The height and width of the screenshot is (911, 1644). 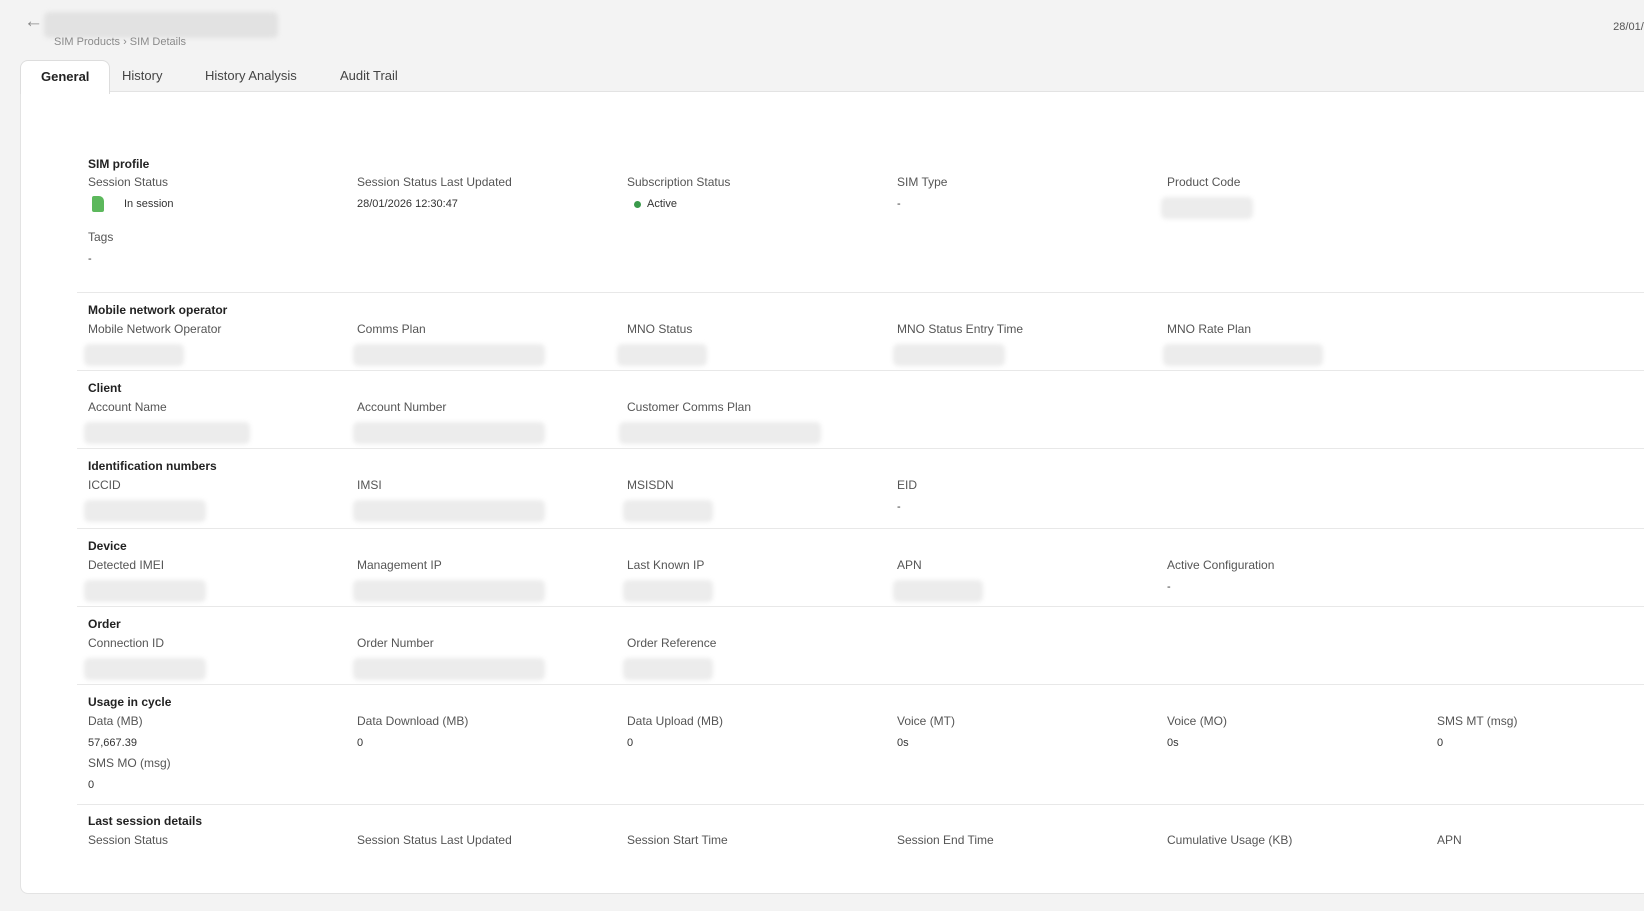 I want to click on field-label: MNO Status Entry Time, so click(x=960, y=329).